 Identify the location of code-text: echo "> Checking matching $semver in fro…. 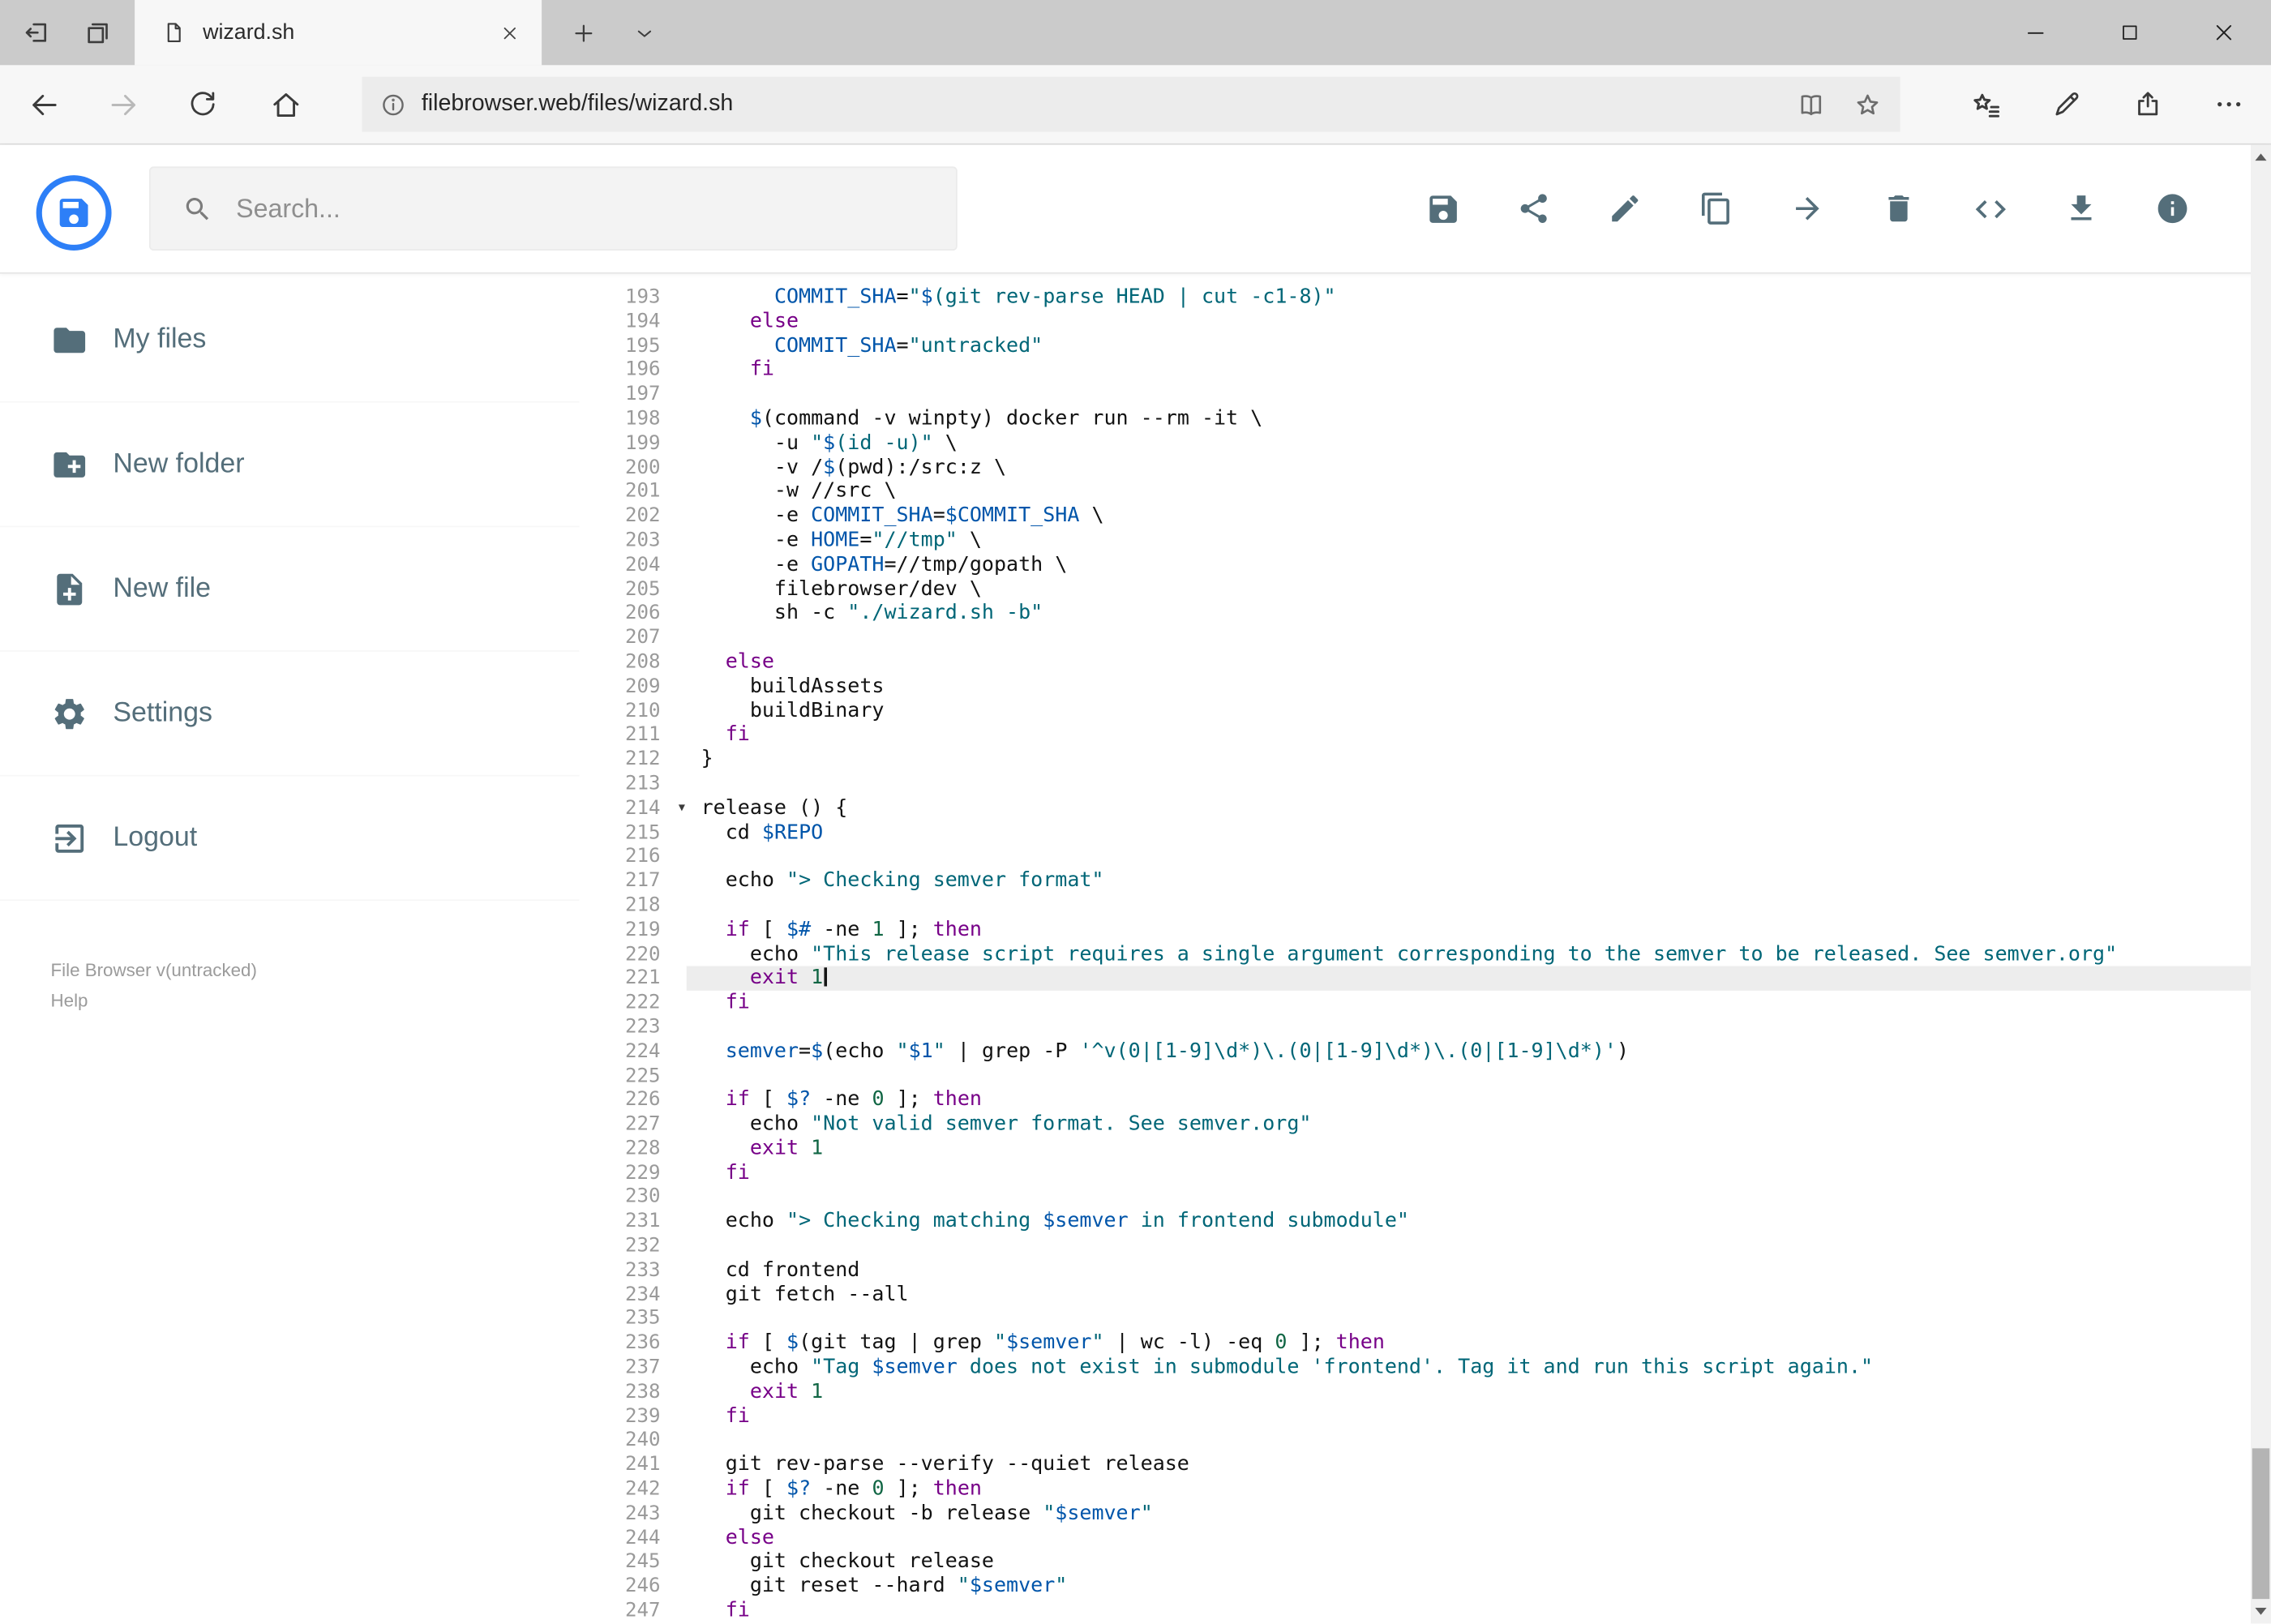
(1469, 1222).